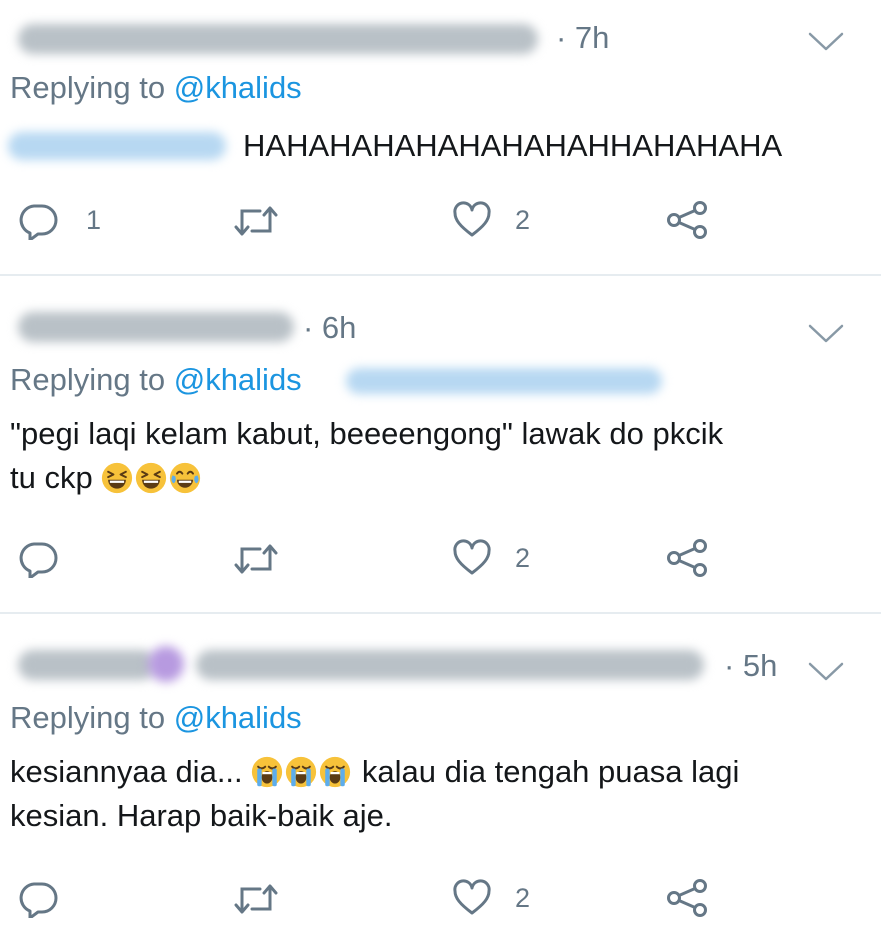  What do you see at coordinates (94, 220) in the screenshot?
I see `reply-count: 1` at bounding box center [94, 220].